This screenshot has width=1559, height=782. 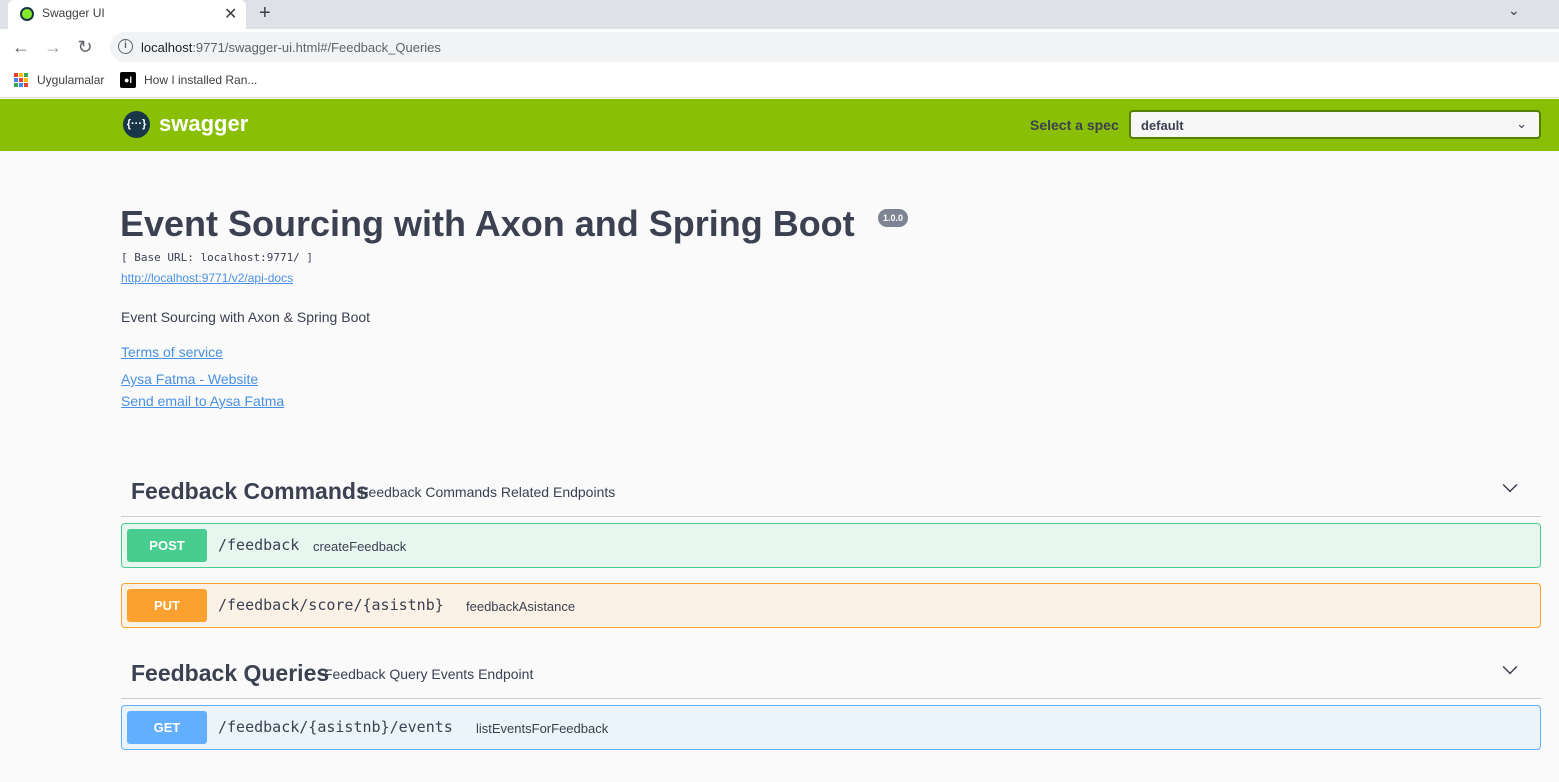 I want to click on browser-tab: Swagger UI ✕, so click(x=127, y=14).